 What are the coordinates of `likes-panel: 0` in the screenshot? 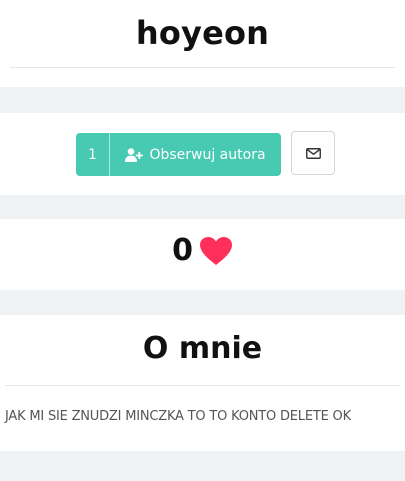 It's located at (202, 254).